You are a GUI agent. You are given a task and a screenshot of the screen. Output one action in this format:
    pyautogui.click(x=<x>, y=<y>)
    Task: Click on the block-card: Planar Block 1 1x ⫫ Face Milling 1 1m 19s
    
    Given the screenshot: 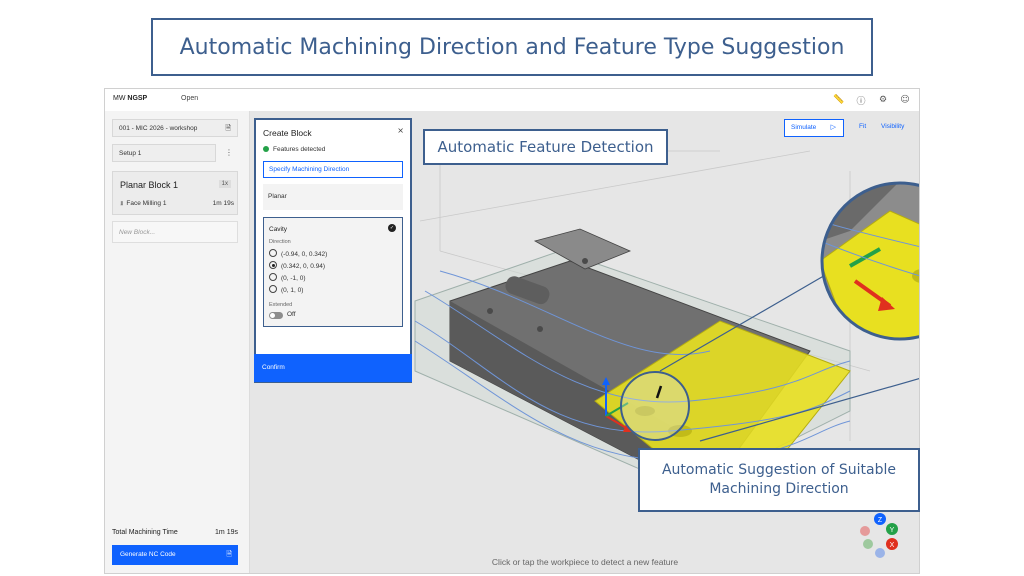 What is the action you would take?
    pyautogui.click(x=175, y=193)
    